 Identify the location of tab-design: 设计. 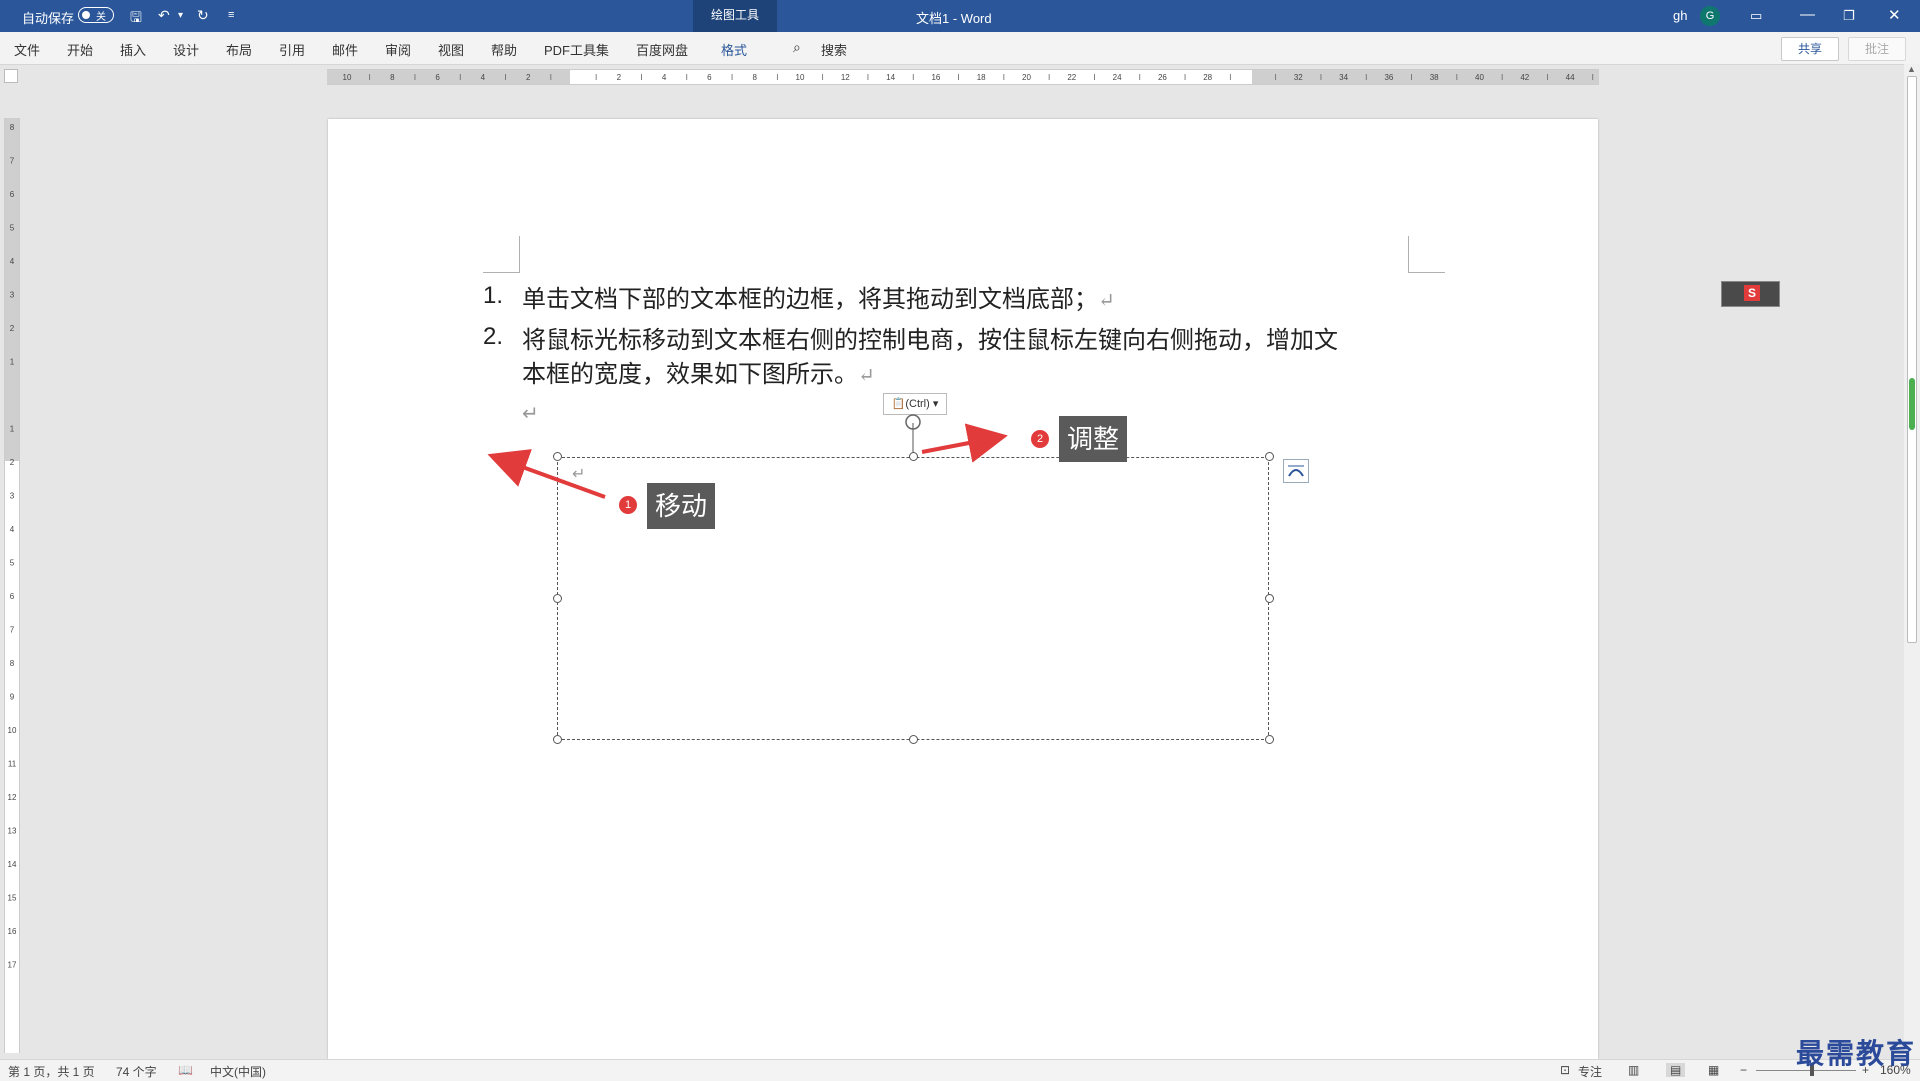
(186, 49).